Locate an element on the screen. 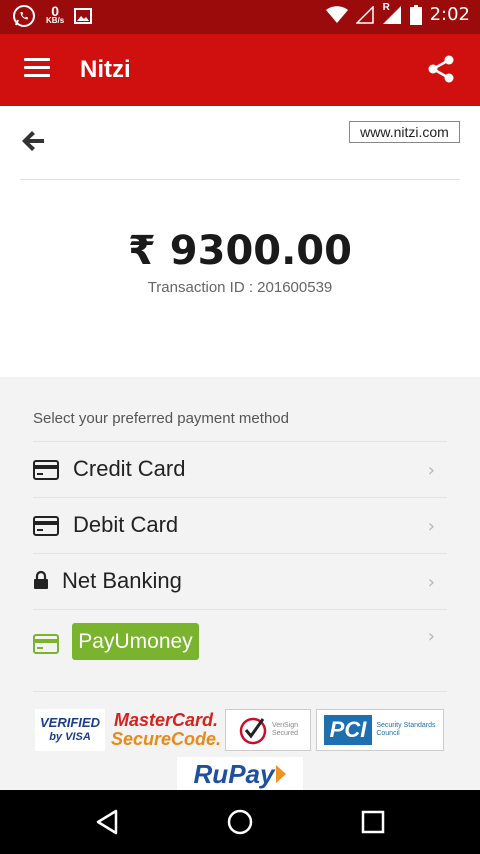  method-label: Net Banking is located at coordinates (122, 580).